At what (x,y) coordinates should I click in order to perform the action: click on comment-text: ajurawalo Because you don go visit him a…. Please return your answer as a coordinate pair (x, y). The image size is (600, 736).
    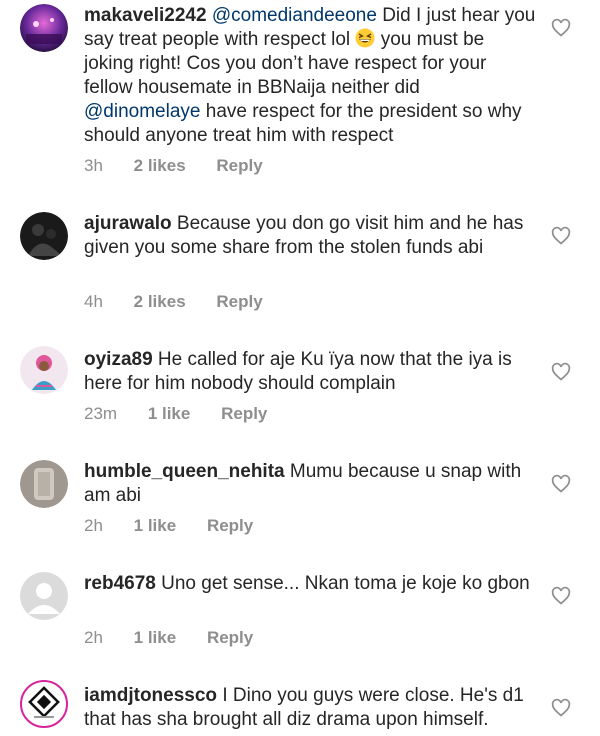
    Looking at the image, I should click on (311, 236).